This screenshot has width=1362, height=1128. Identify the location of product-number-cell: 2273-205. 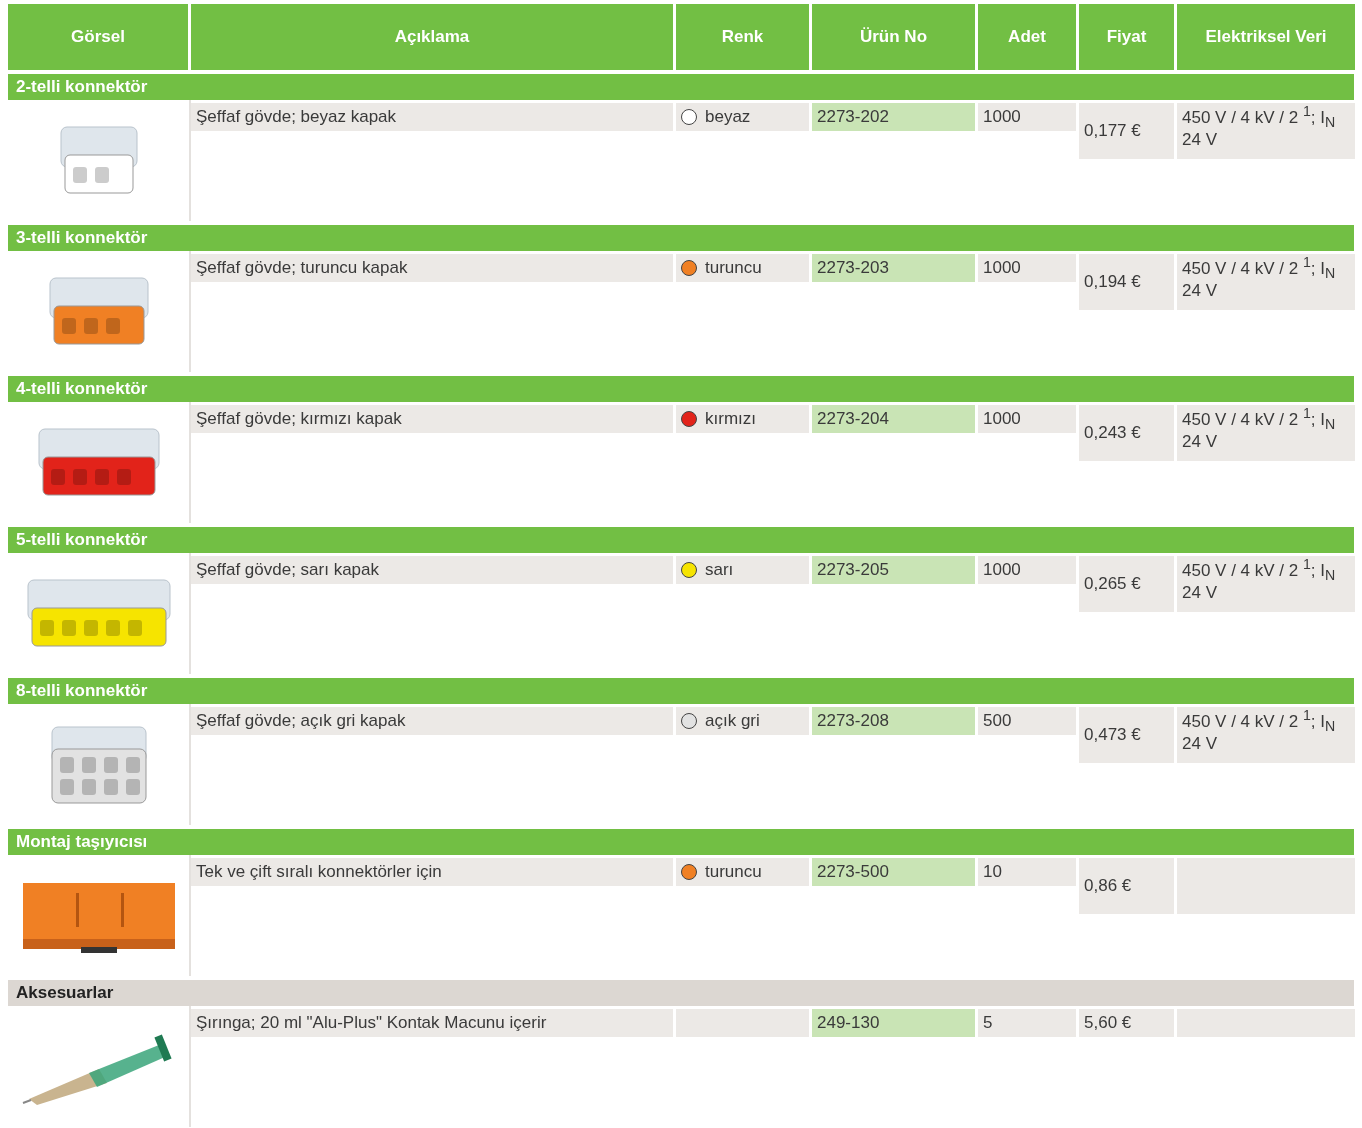
(893, 570).